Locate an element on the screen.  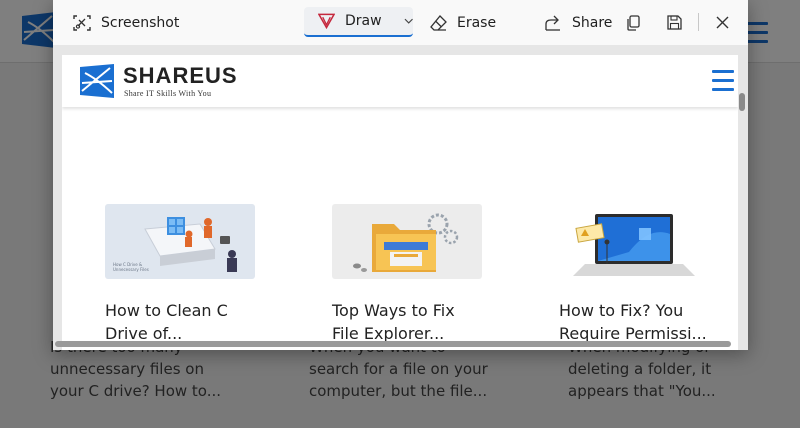
folder-gears-illustration-icon is located at coordinates (407, 241).